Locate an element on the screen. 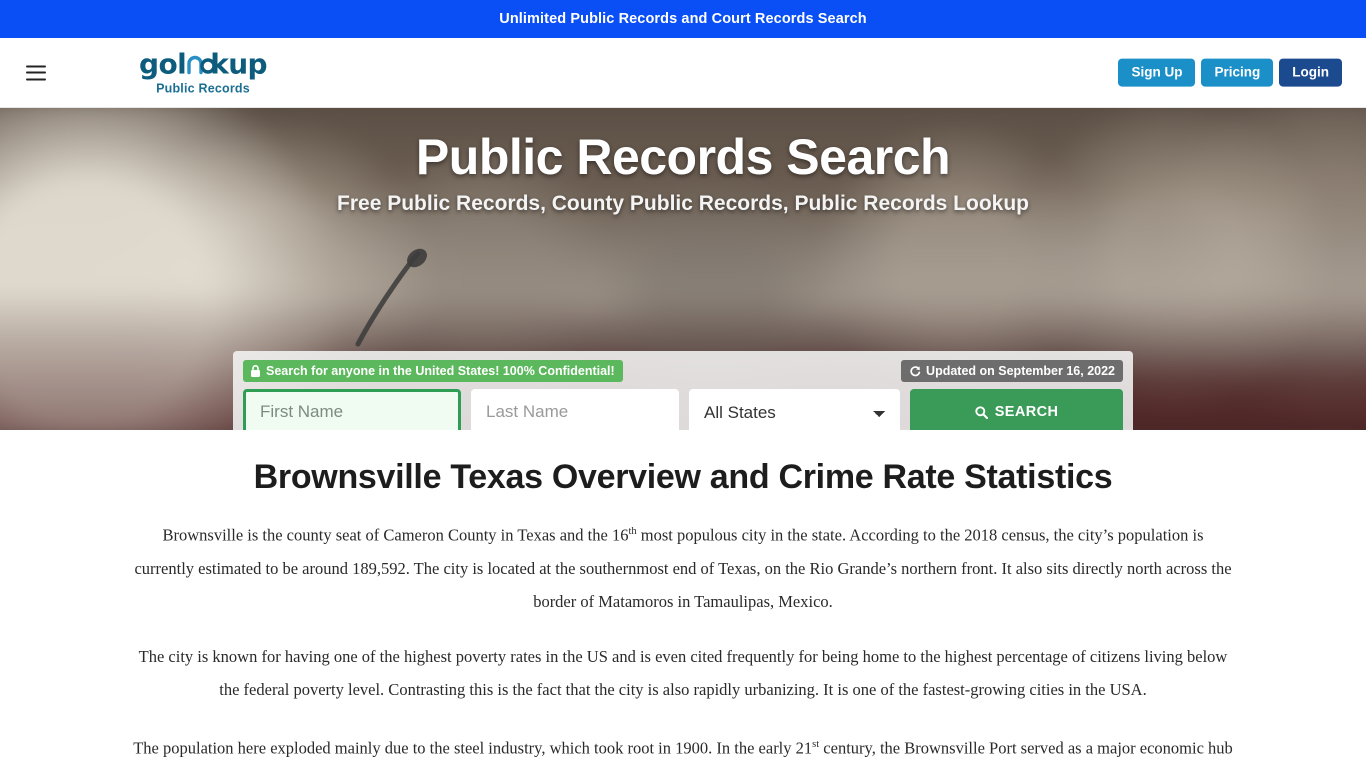 This screenshot has height=768, width=1366. hamburger-menu-icon is located at coordinates (36, 72).